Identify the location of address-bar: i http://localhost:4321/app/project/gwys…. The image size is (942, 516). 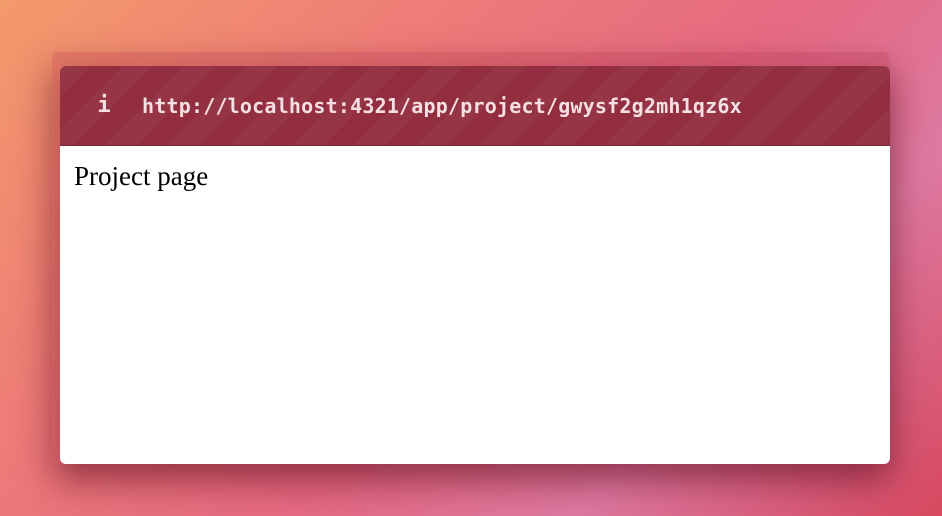
(475, 106).